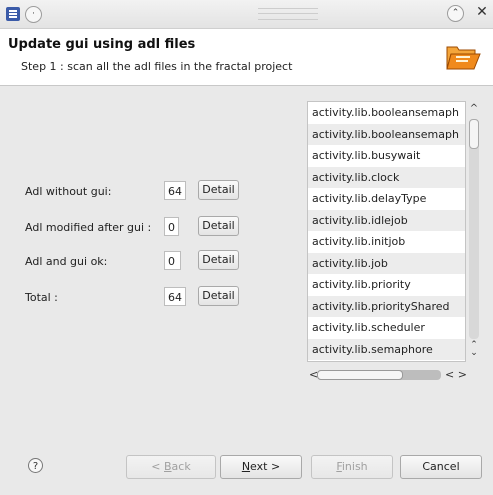 The image size is (493, 495). Describe the element at coordinates (66, 261) in the screenshot. I see `stat-label-ok: Adl and gui ok:` at that location.